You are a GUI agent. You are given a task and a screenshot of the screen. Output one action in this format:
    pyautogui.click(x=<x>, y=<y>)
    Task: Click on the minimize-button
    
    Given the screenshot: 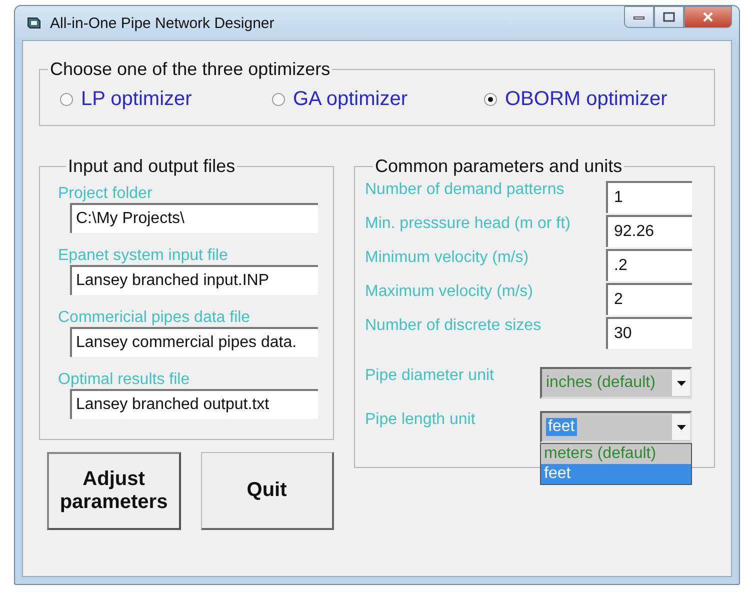 What is the action you would take?
    pyautogui.click(x=639, y=17)
    